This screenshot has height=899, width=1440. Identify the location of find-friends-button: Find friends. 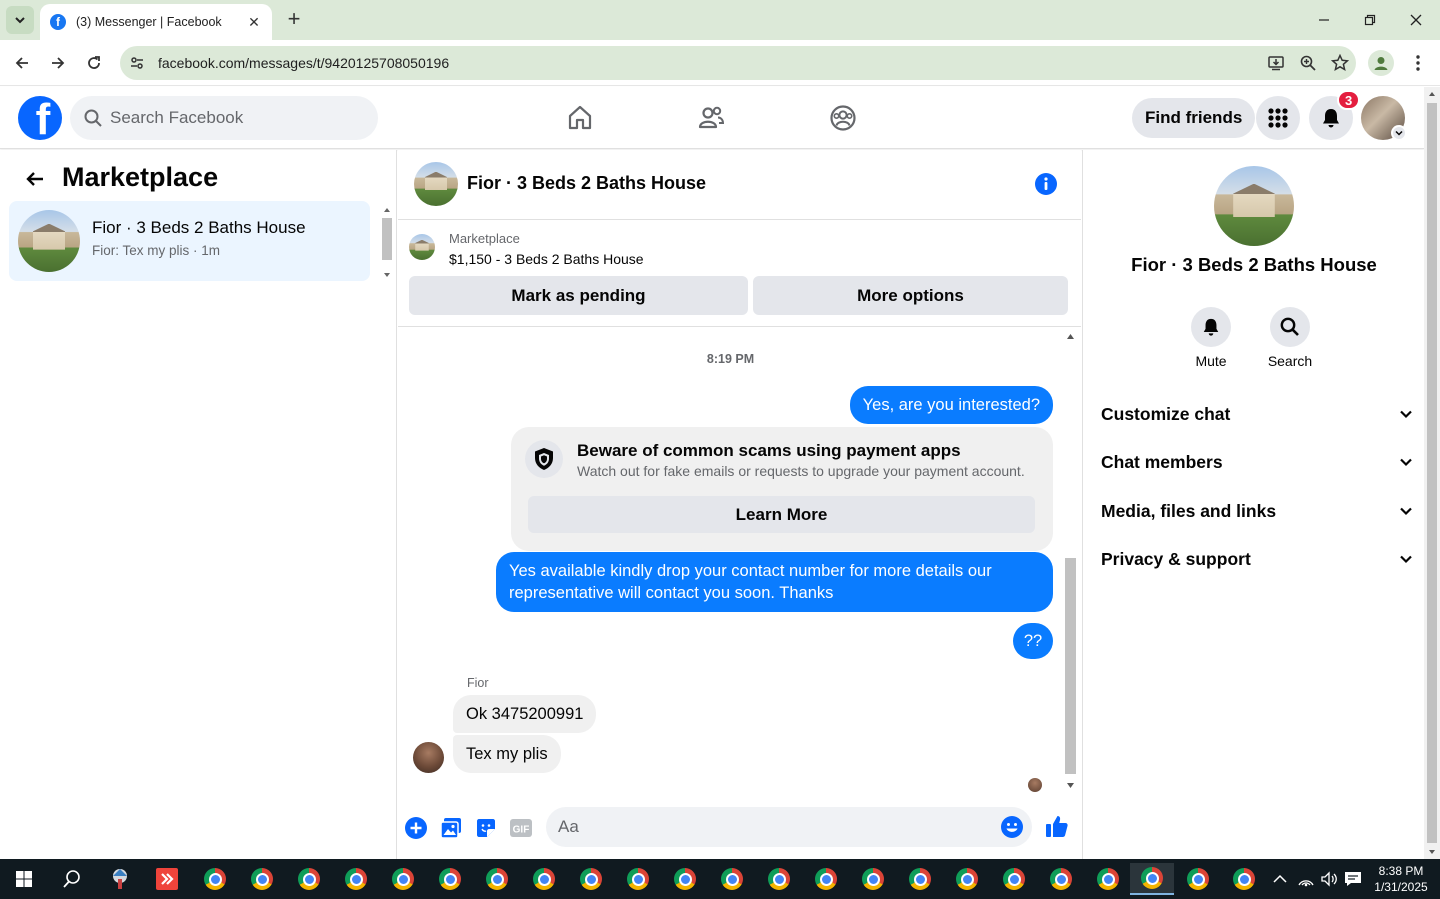
(1194, 118).